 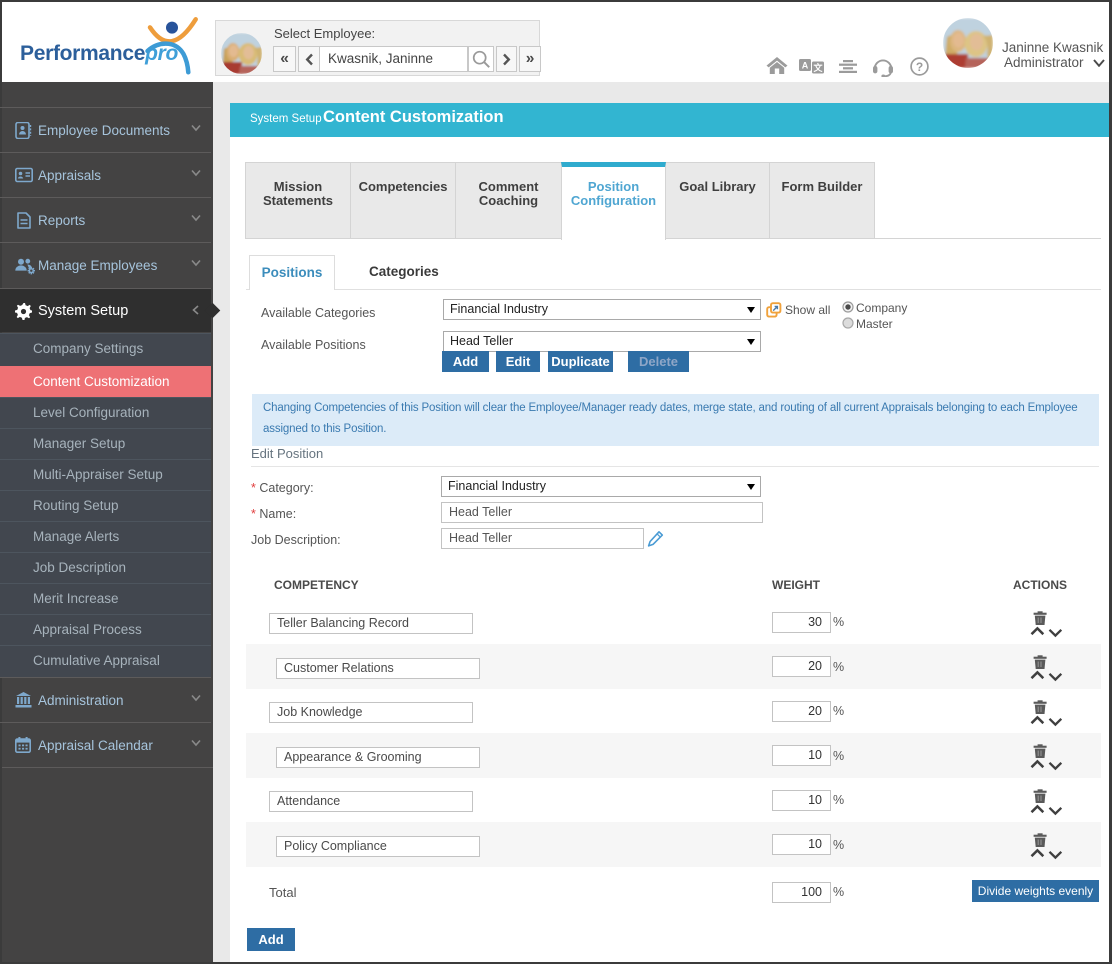 What do you see at coordinates (805, 66) in the screenshot?
I see `svg-text: A` at bounding box center [805, 66].